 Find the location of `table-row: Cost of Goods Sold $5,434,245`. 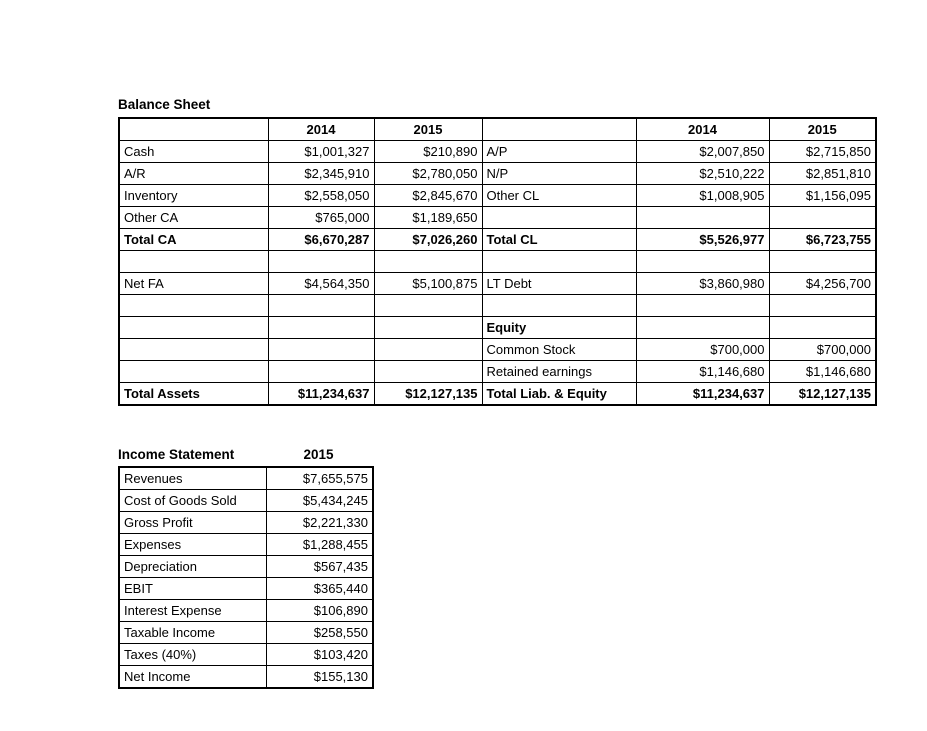

table-row: Cost of Goods Sold $5,434,245 is located at coordinates (246, 500).